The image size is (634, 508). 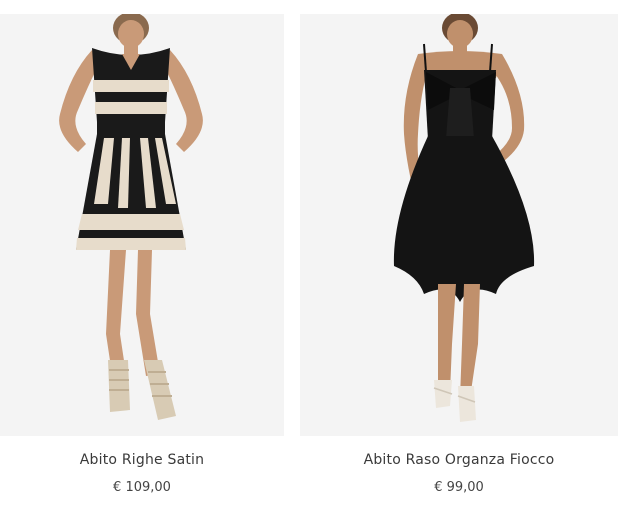 What do you see at coordinates (459, 460) in the screenshot?
I see `product-name-2: Abito Raso Organza Fiocco` at bounding box center [459, 460].